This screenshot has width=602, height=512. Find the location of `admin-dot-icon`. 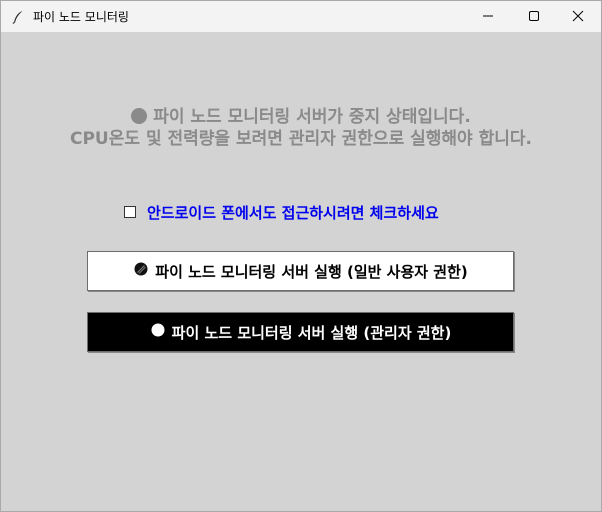

admin-dot-icon is located at coordinates (158, 332).